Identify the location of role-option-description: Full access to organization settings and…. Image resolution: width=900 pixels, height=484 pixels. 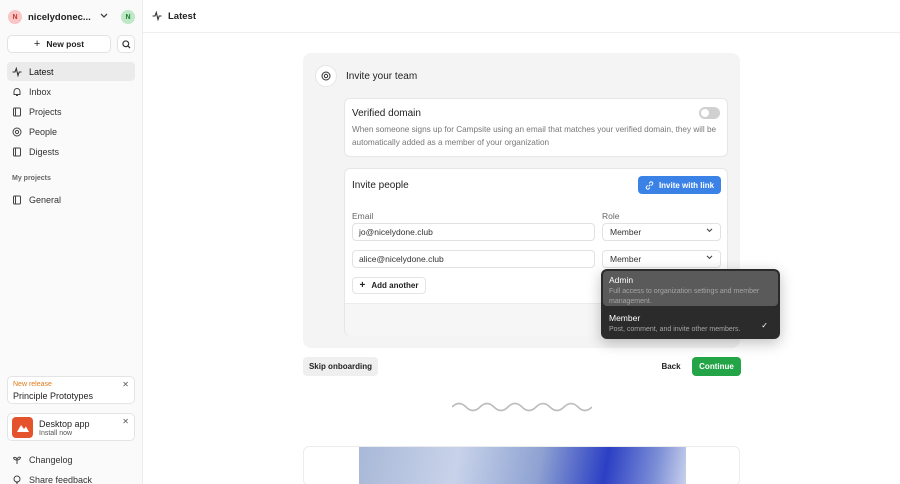
(684, 296).